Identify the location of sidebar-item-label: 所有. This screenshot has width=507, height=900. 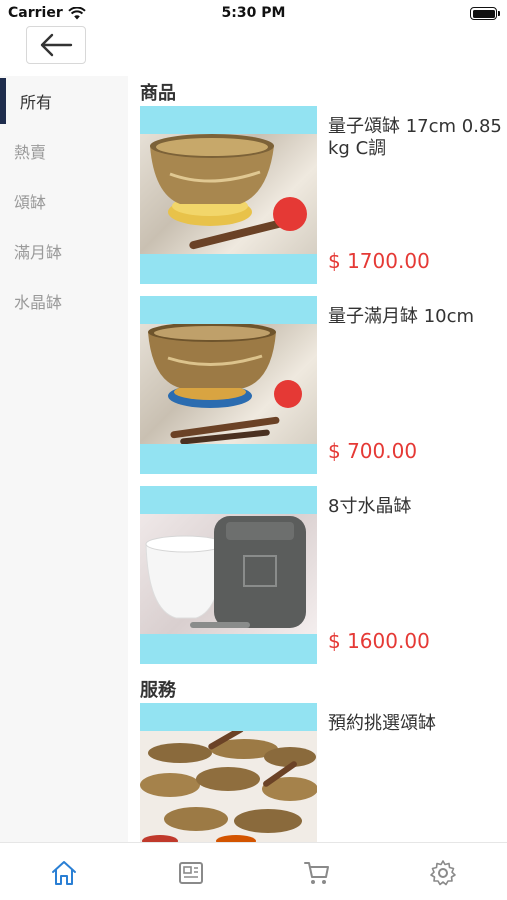
(36, 102).